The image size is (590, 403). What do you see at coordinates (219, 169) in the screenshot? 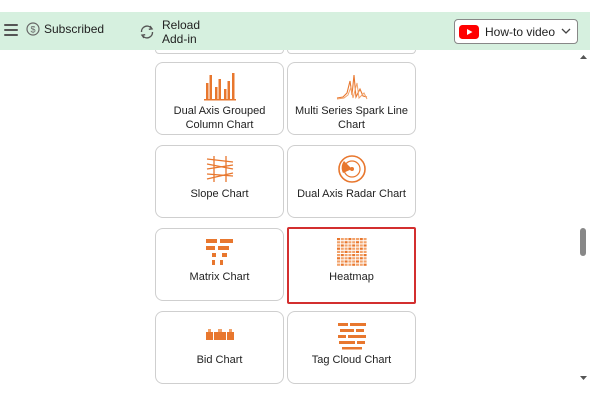
I see `slope-chart-icon` at bounding box center [219, 169].